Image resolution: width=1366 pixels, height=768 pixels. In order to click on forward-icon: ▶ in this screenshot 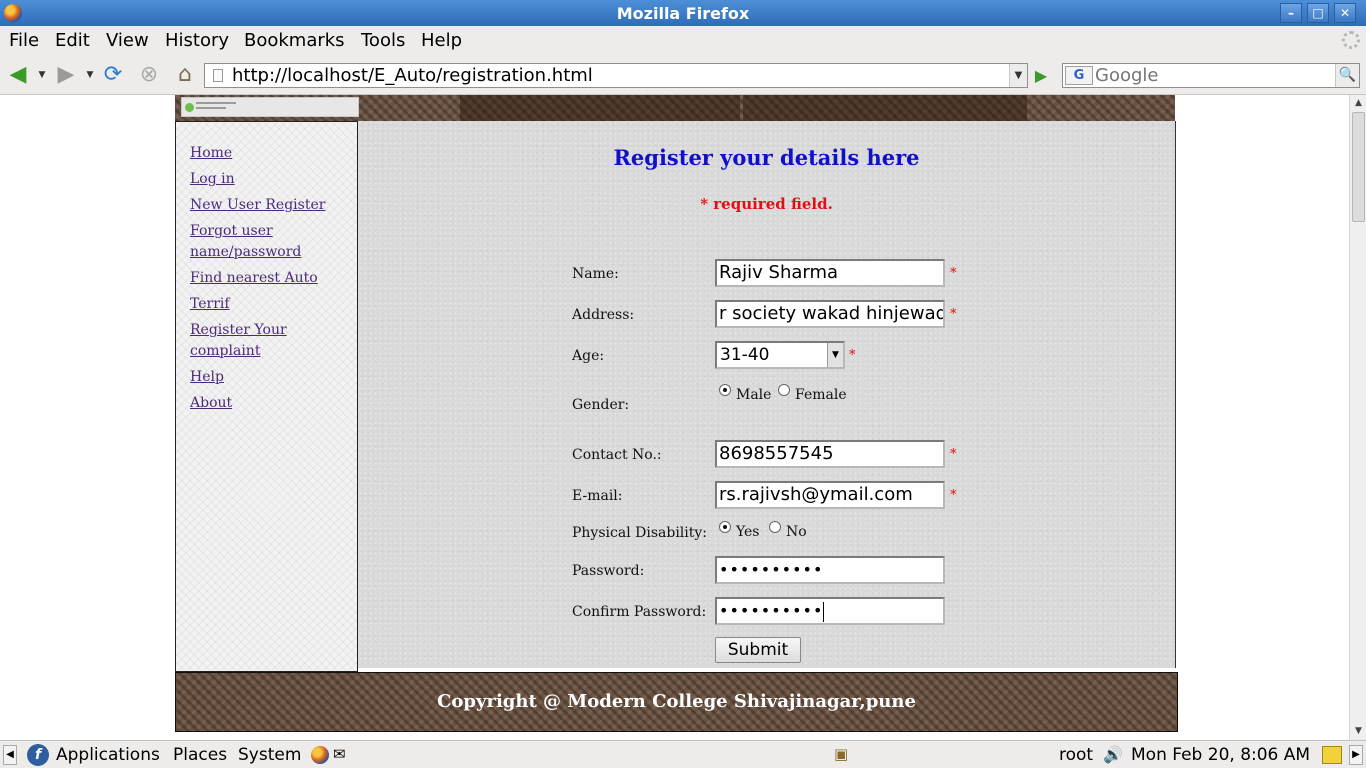, I will do `click(66, 75)`.